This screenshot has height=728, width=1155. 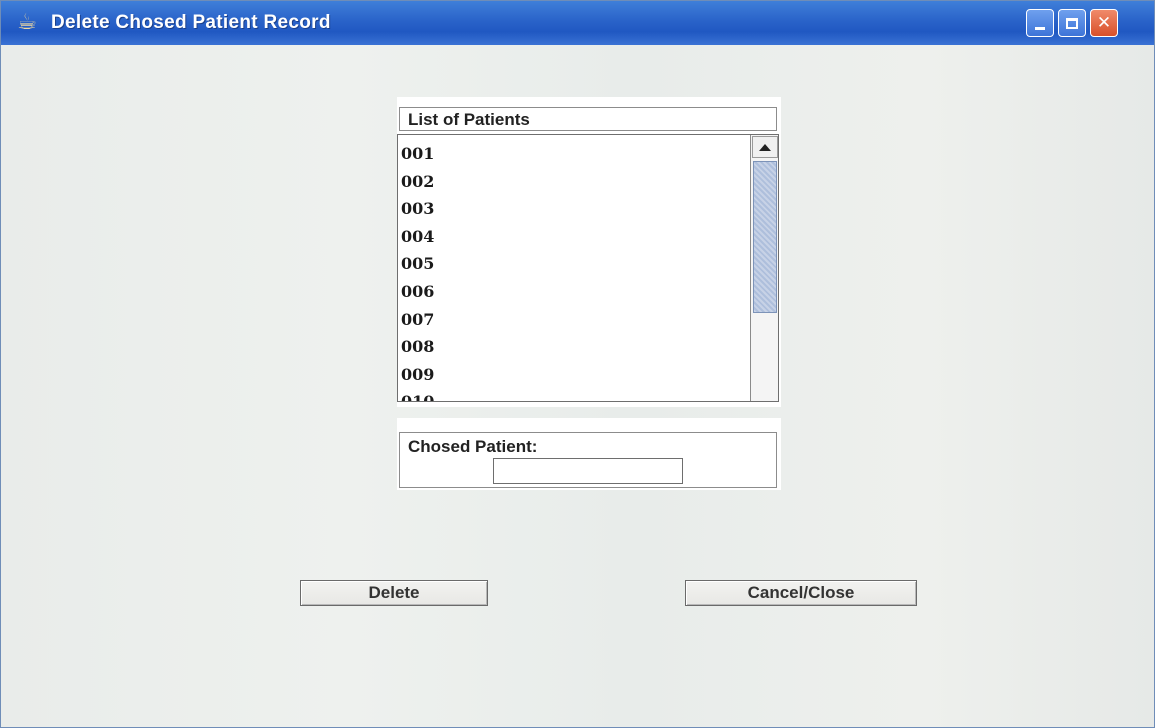 What do you see at coordinates (191, 22) in the screenshot?
I see `window-title: Delete Chosed Patient Record` at bounding box center [191, 22].